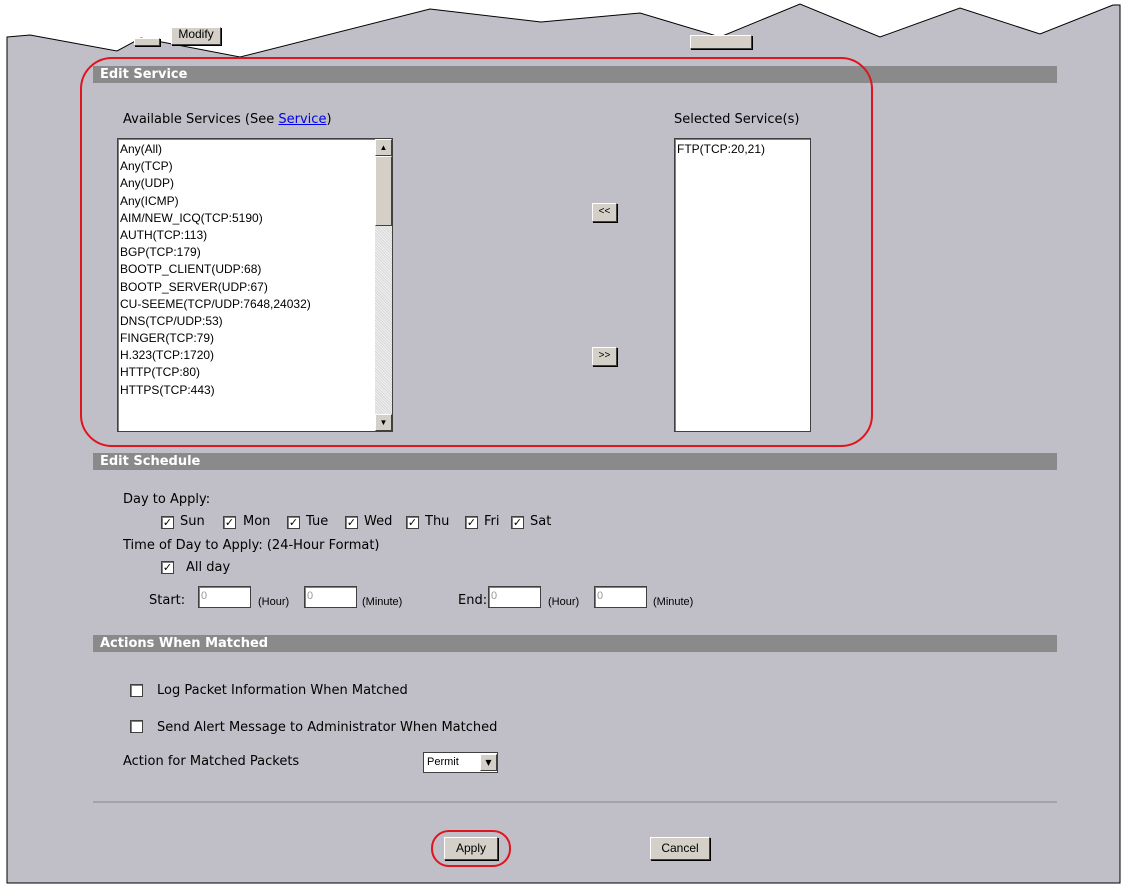  Describe the element at coordinates (673, 602) in the screenshot. I see `end-minute-unit: (Minute)` at that location.